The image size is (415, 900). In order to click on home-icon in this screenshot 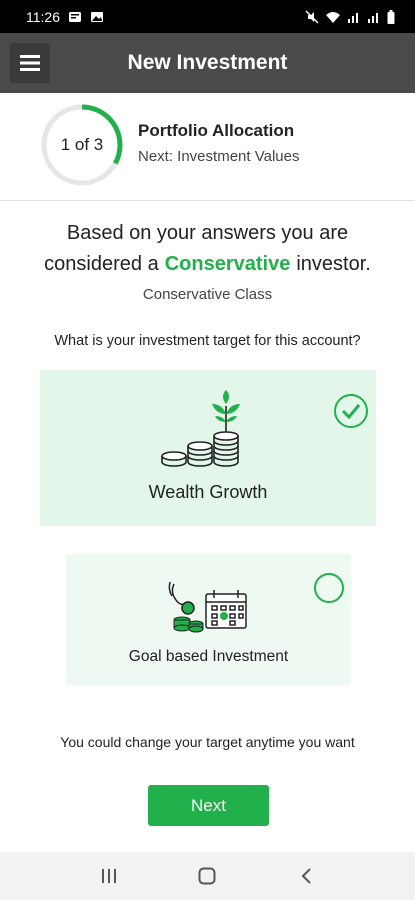, I will do `click(207, 876)`.